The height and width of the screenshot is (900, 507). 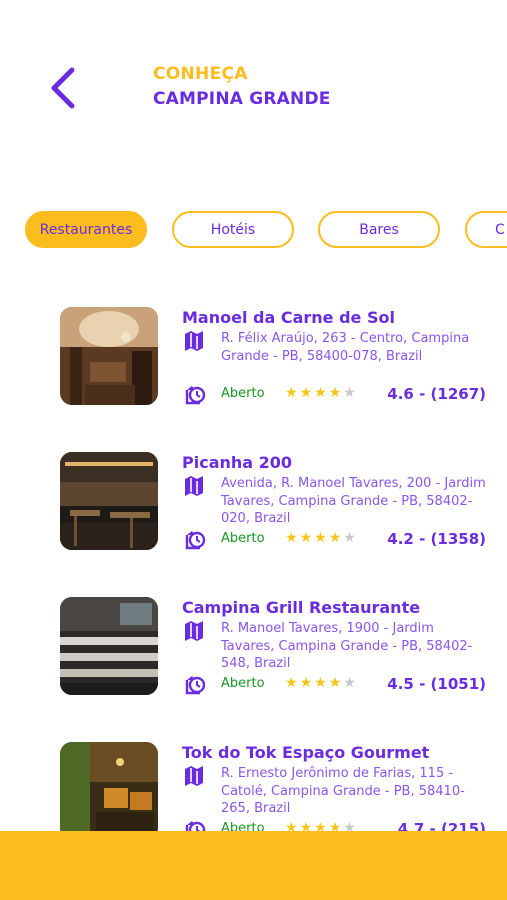 What do you see at coordinates (288, 317) in the screenshot?
I see `place-name: Manoel da Carne de Sol` at bounding box center [288, 317].